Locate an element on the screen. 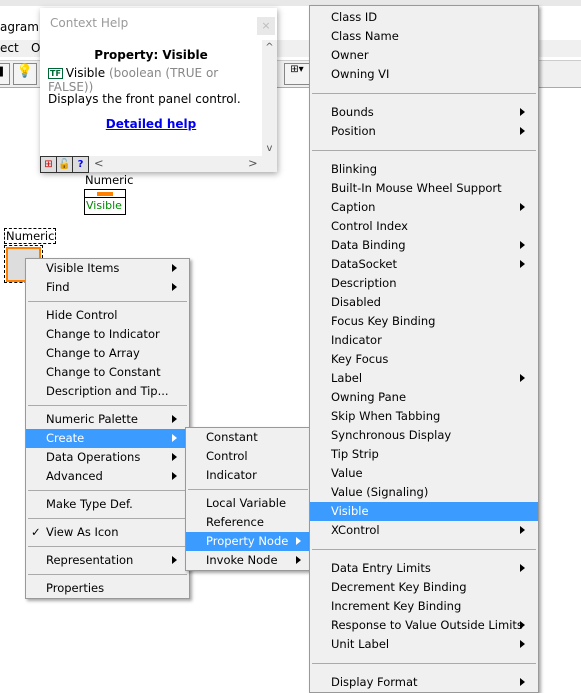 The image size is (581, 693). menu-item-data-operations: Data Operations is located at coordinates (107, 457).